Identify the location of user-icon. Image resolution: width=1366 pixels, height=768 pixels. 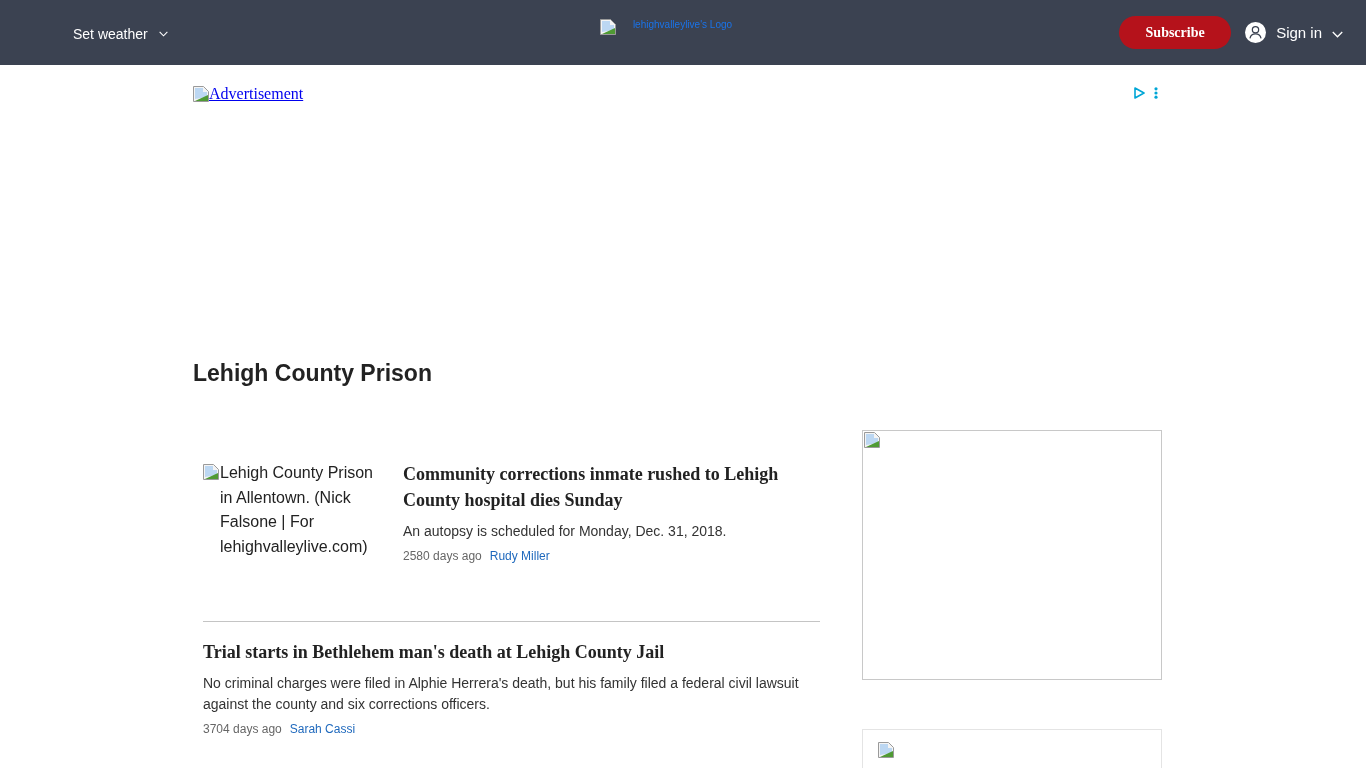
(1256, 32).